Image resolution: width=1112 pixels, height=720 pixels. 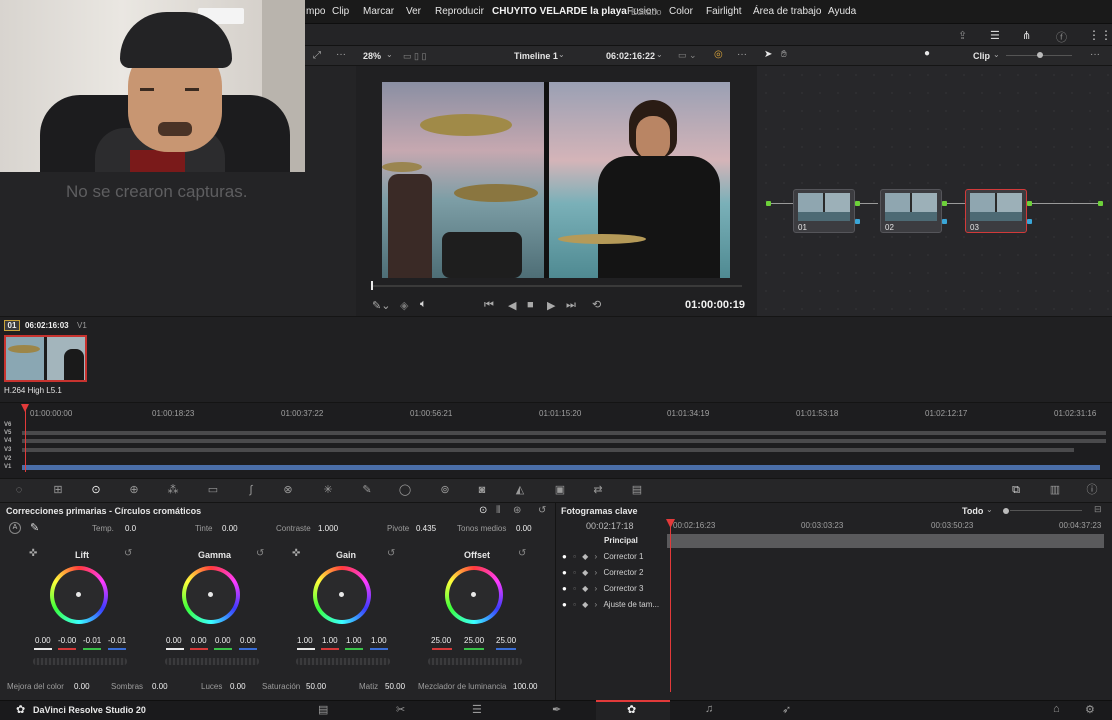 I want to click on node-03: 03, so click(x=996, y=211).